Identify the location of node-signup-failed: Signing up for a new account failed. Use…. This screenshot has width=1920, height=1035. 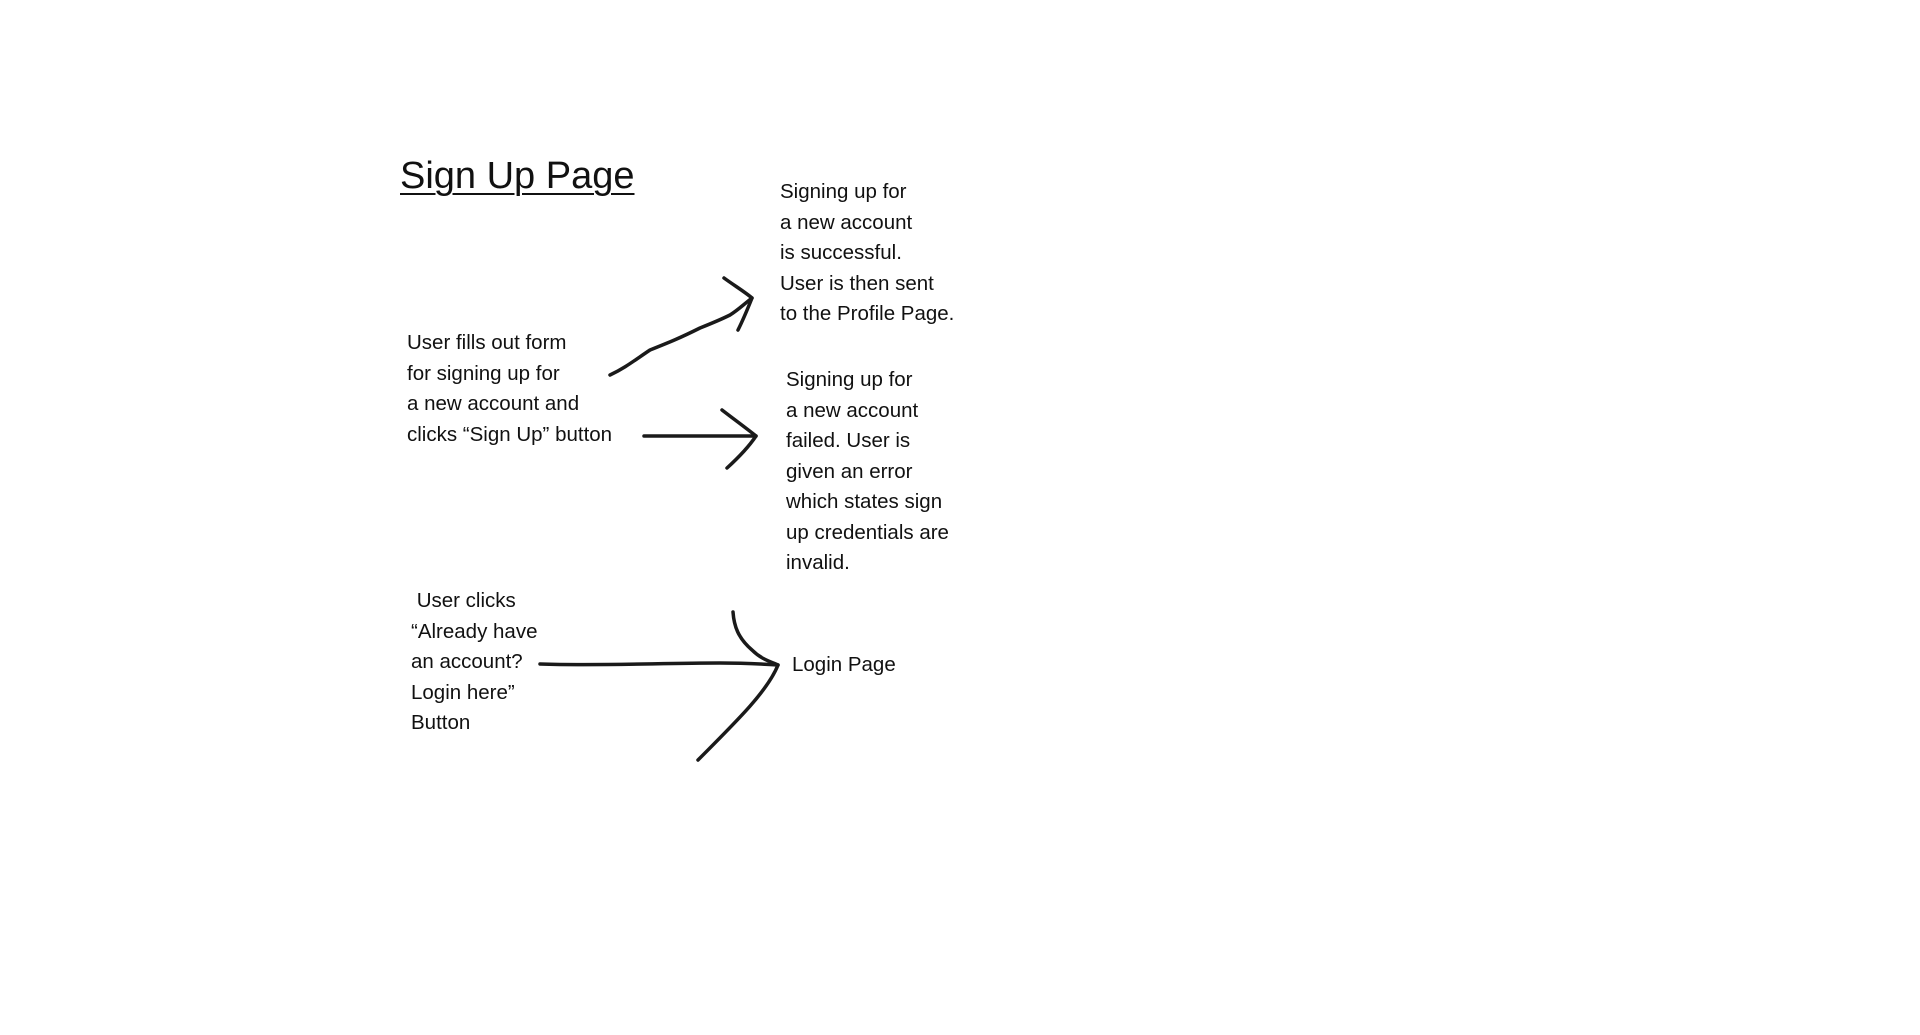
(867, 471).